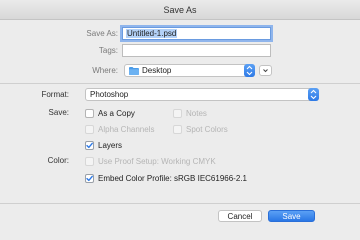 The height and width of the screenshot is (240, 360). Describe the element at coordinates (116, 113) in the screenshot. I see `as-a-copy-label: As a Copy` at that location.